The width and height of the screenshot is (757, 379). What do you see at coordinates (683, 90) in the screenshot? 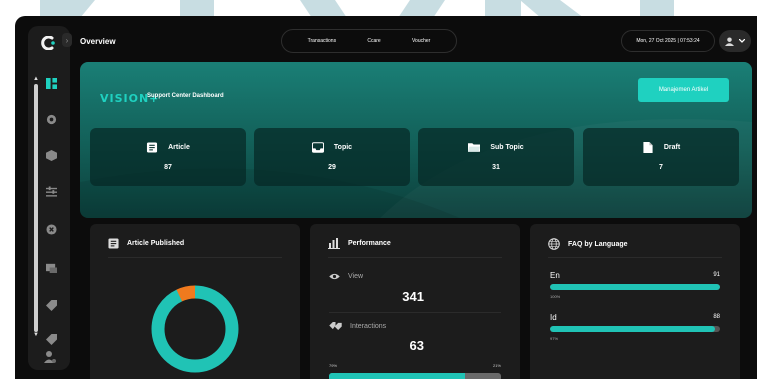
I see `manage-article-button: Manajemen Artikel` at bounding box center [683, 90].